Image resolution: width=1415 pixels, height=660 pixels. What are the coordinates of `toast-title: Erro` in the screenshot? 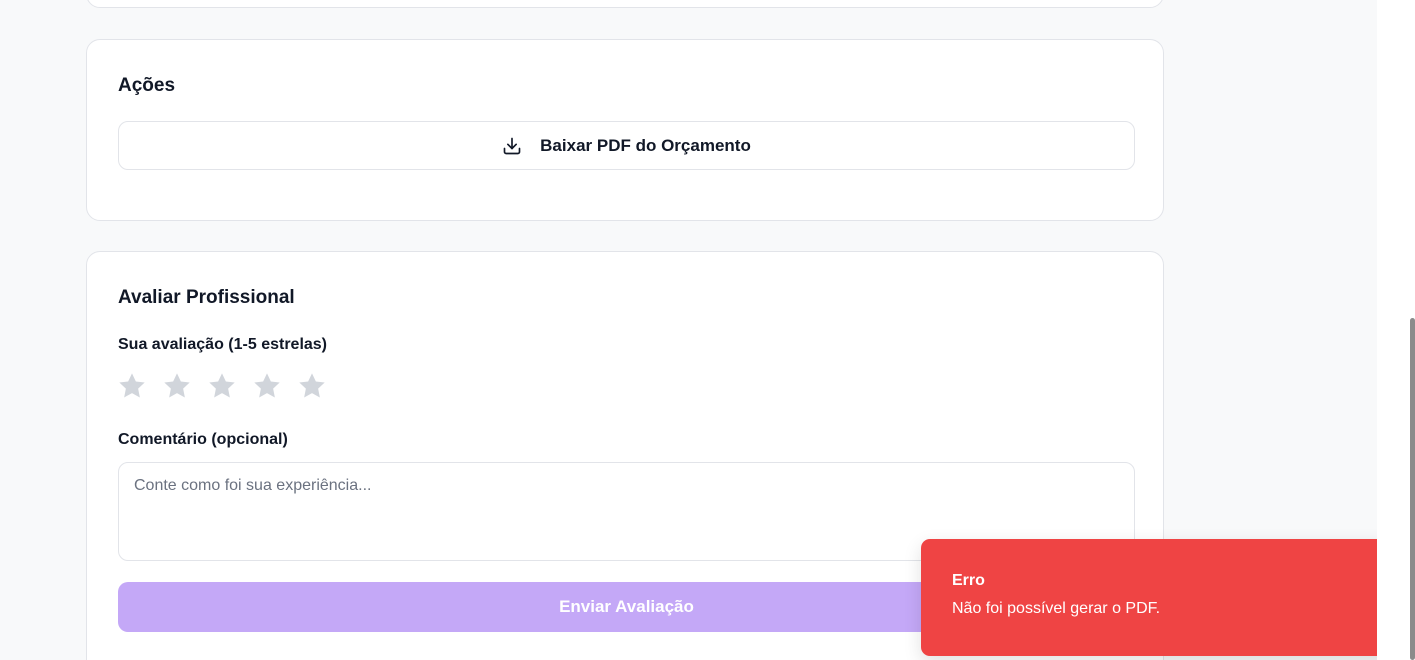 It's located at (968, 580).